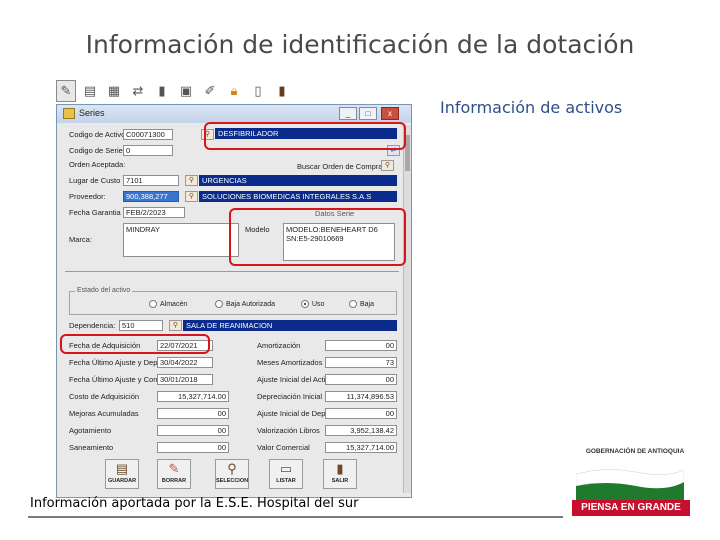 Image resolution: width=720 pixels, height=540 pixels. What do you see at coordinates (232, 481) in the screenshot?
I see `seleccion-label: SELECCION` at bounding box center [232, 481].